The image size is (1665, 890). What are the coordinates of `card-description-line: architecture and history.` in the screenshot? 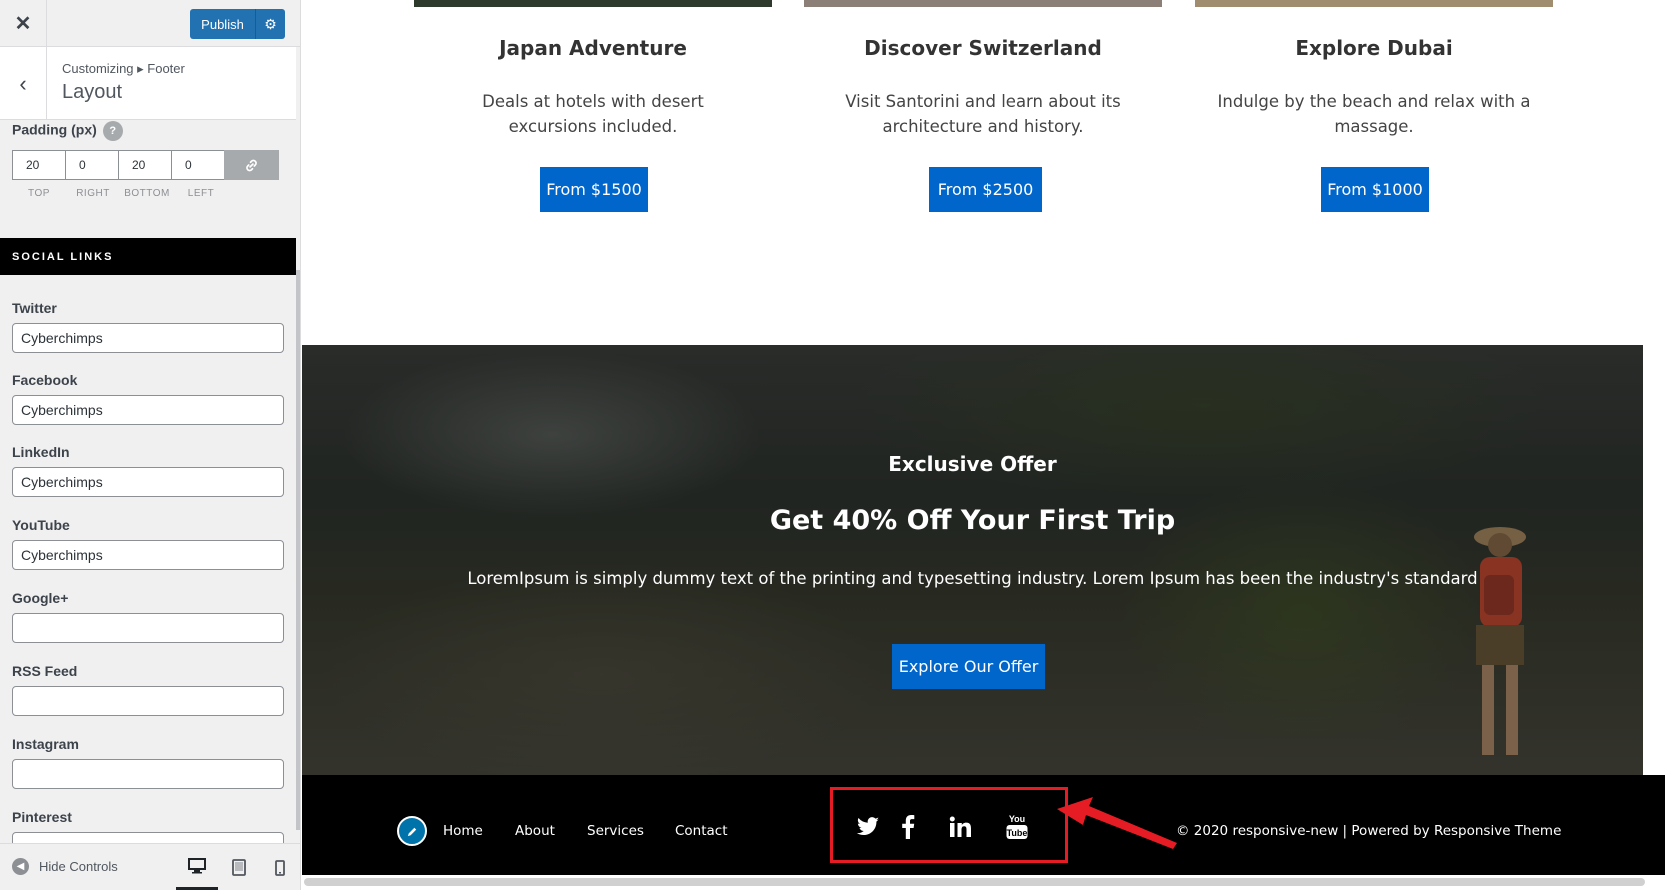 It's located at (983, 126).